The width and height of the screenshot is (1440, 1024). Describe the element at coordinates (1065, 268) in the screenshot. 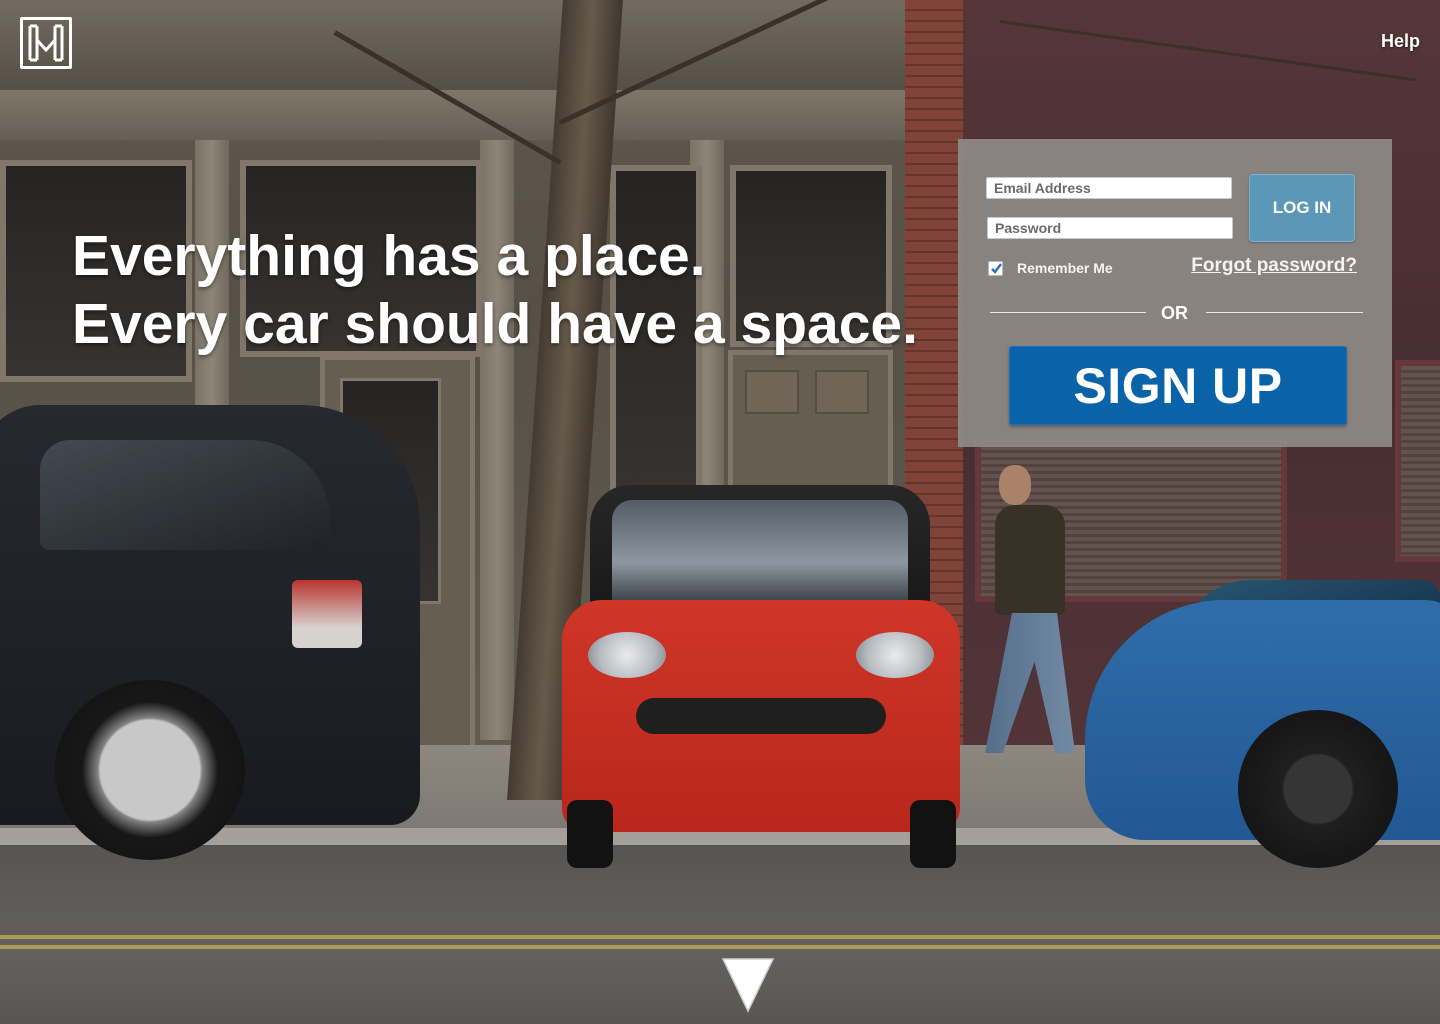

I see `remember-label: Remember Me` at that location.